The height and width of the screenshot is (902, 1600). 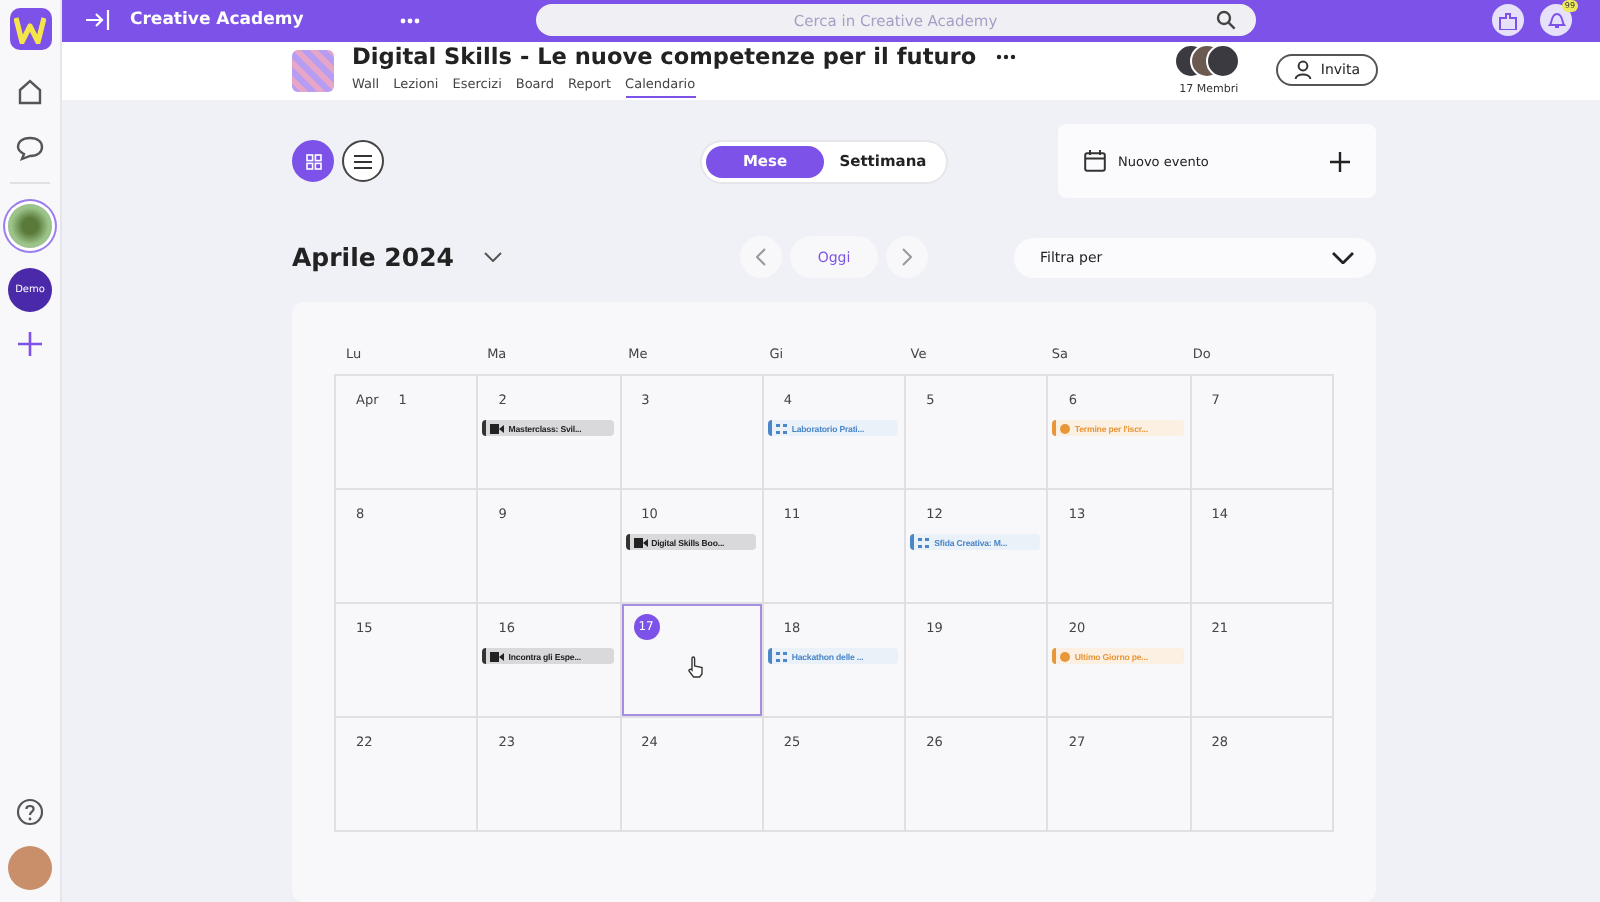 I want to click on grid-view-button, so click(x=313, y=161).